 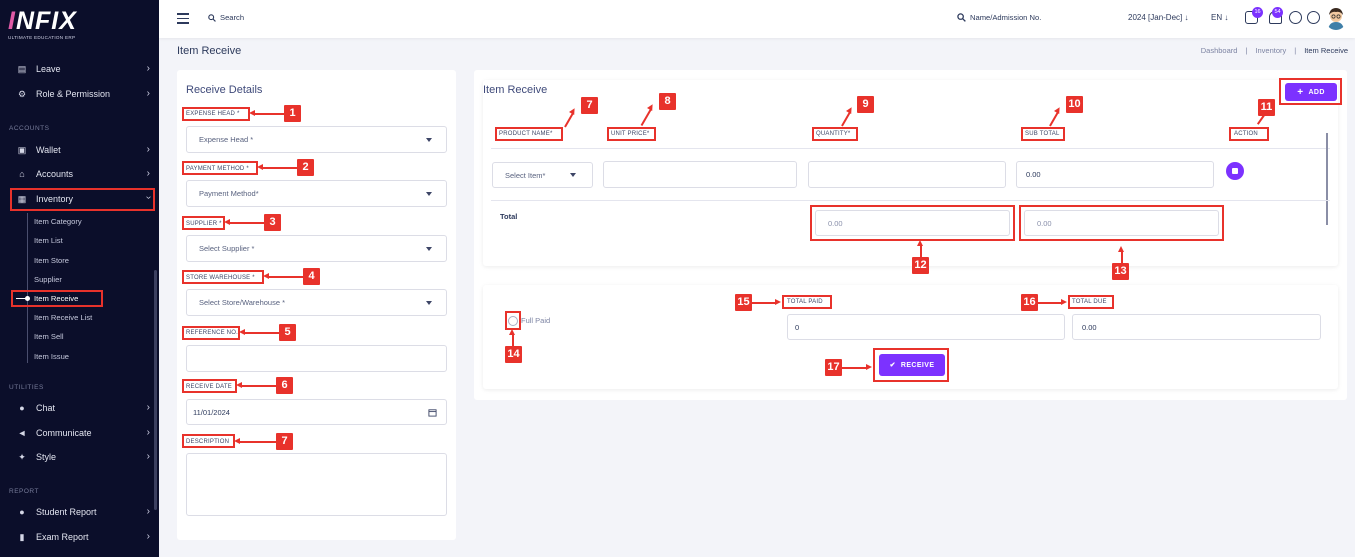 I want to click on breadcrumb: Dashboard | Inventory | Item Receive, so click(x=1274, y=50).